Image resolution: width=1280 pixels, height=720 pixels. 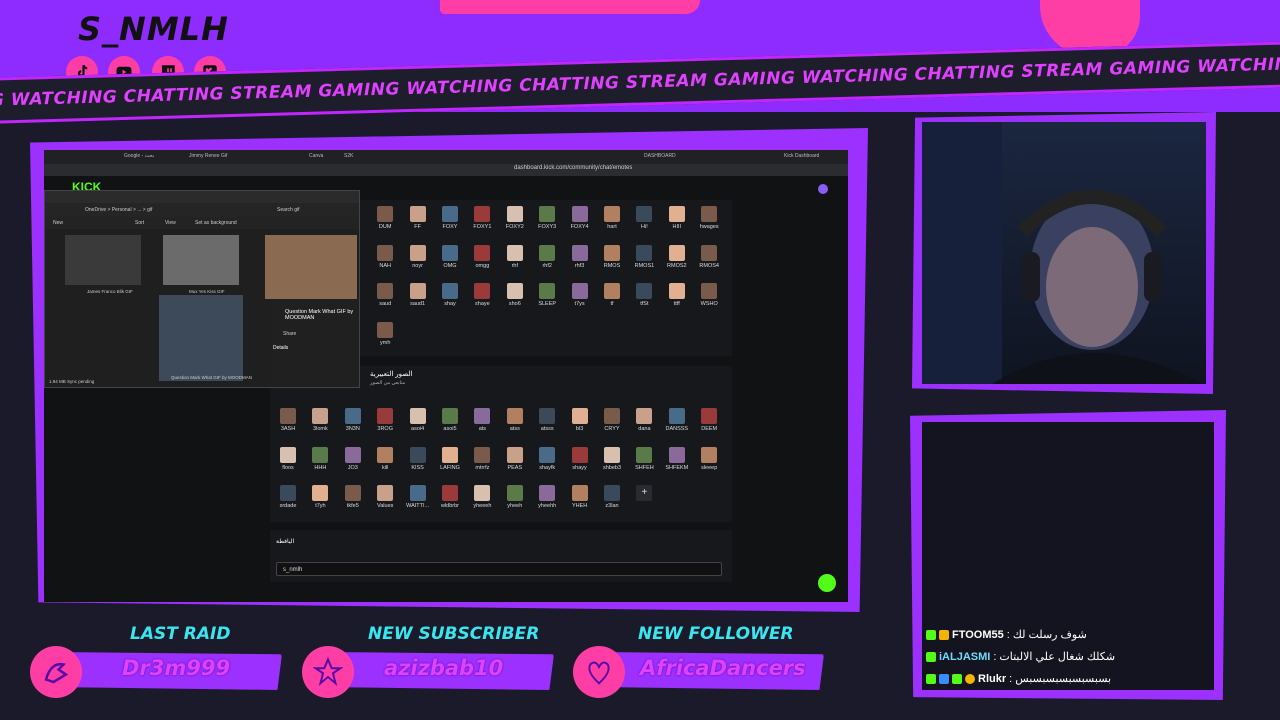 What do you see at coordinates (316, 157) in the screenshot?
I see `browser-tab: Canva` at bounding box center [316, 157].